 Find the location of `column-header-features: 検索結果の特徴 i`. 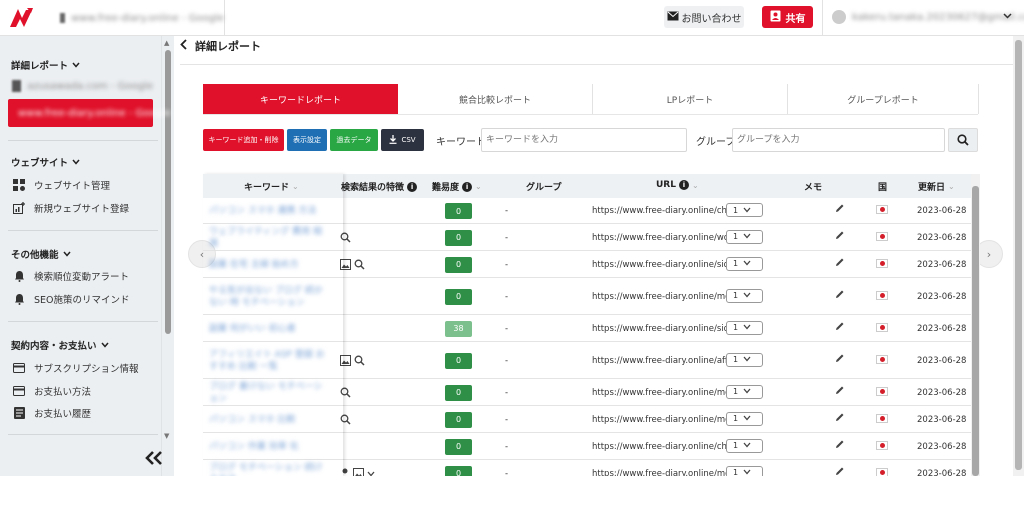

column-header-features: 検索結果の特徴 i is located at coordinates (379, 186).